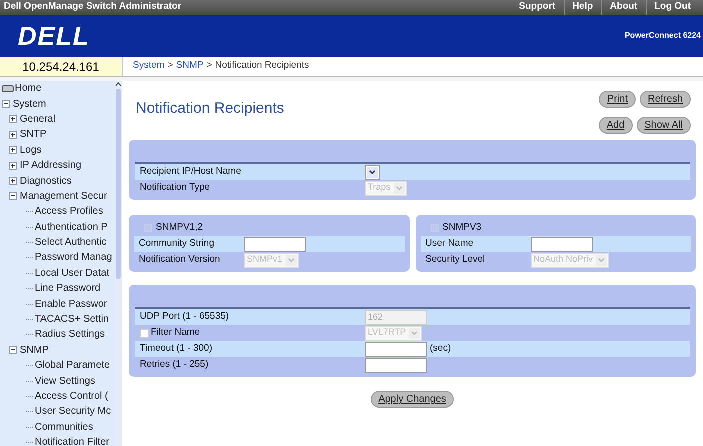 This screenshot has height=446, width=703. What do you see at coordinates (456, 259) in the screenshot?
I see `field-label: Security Level` at bounding box center [456, 259].